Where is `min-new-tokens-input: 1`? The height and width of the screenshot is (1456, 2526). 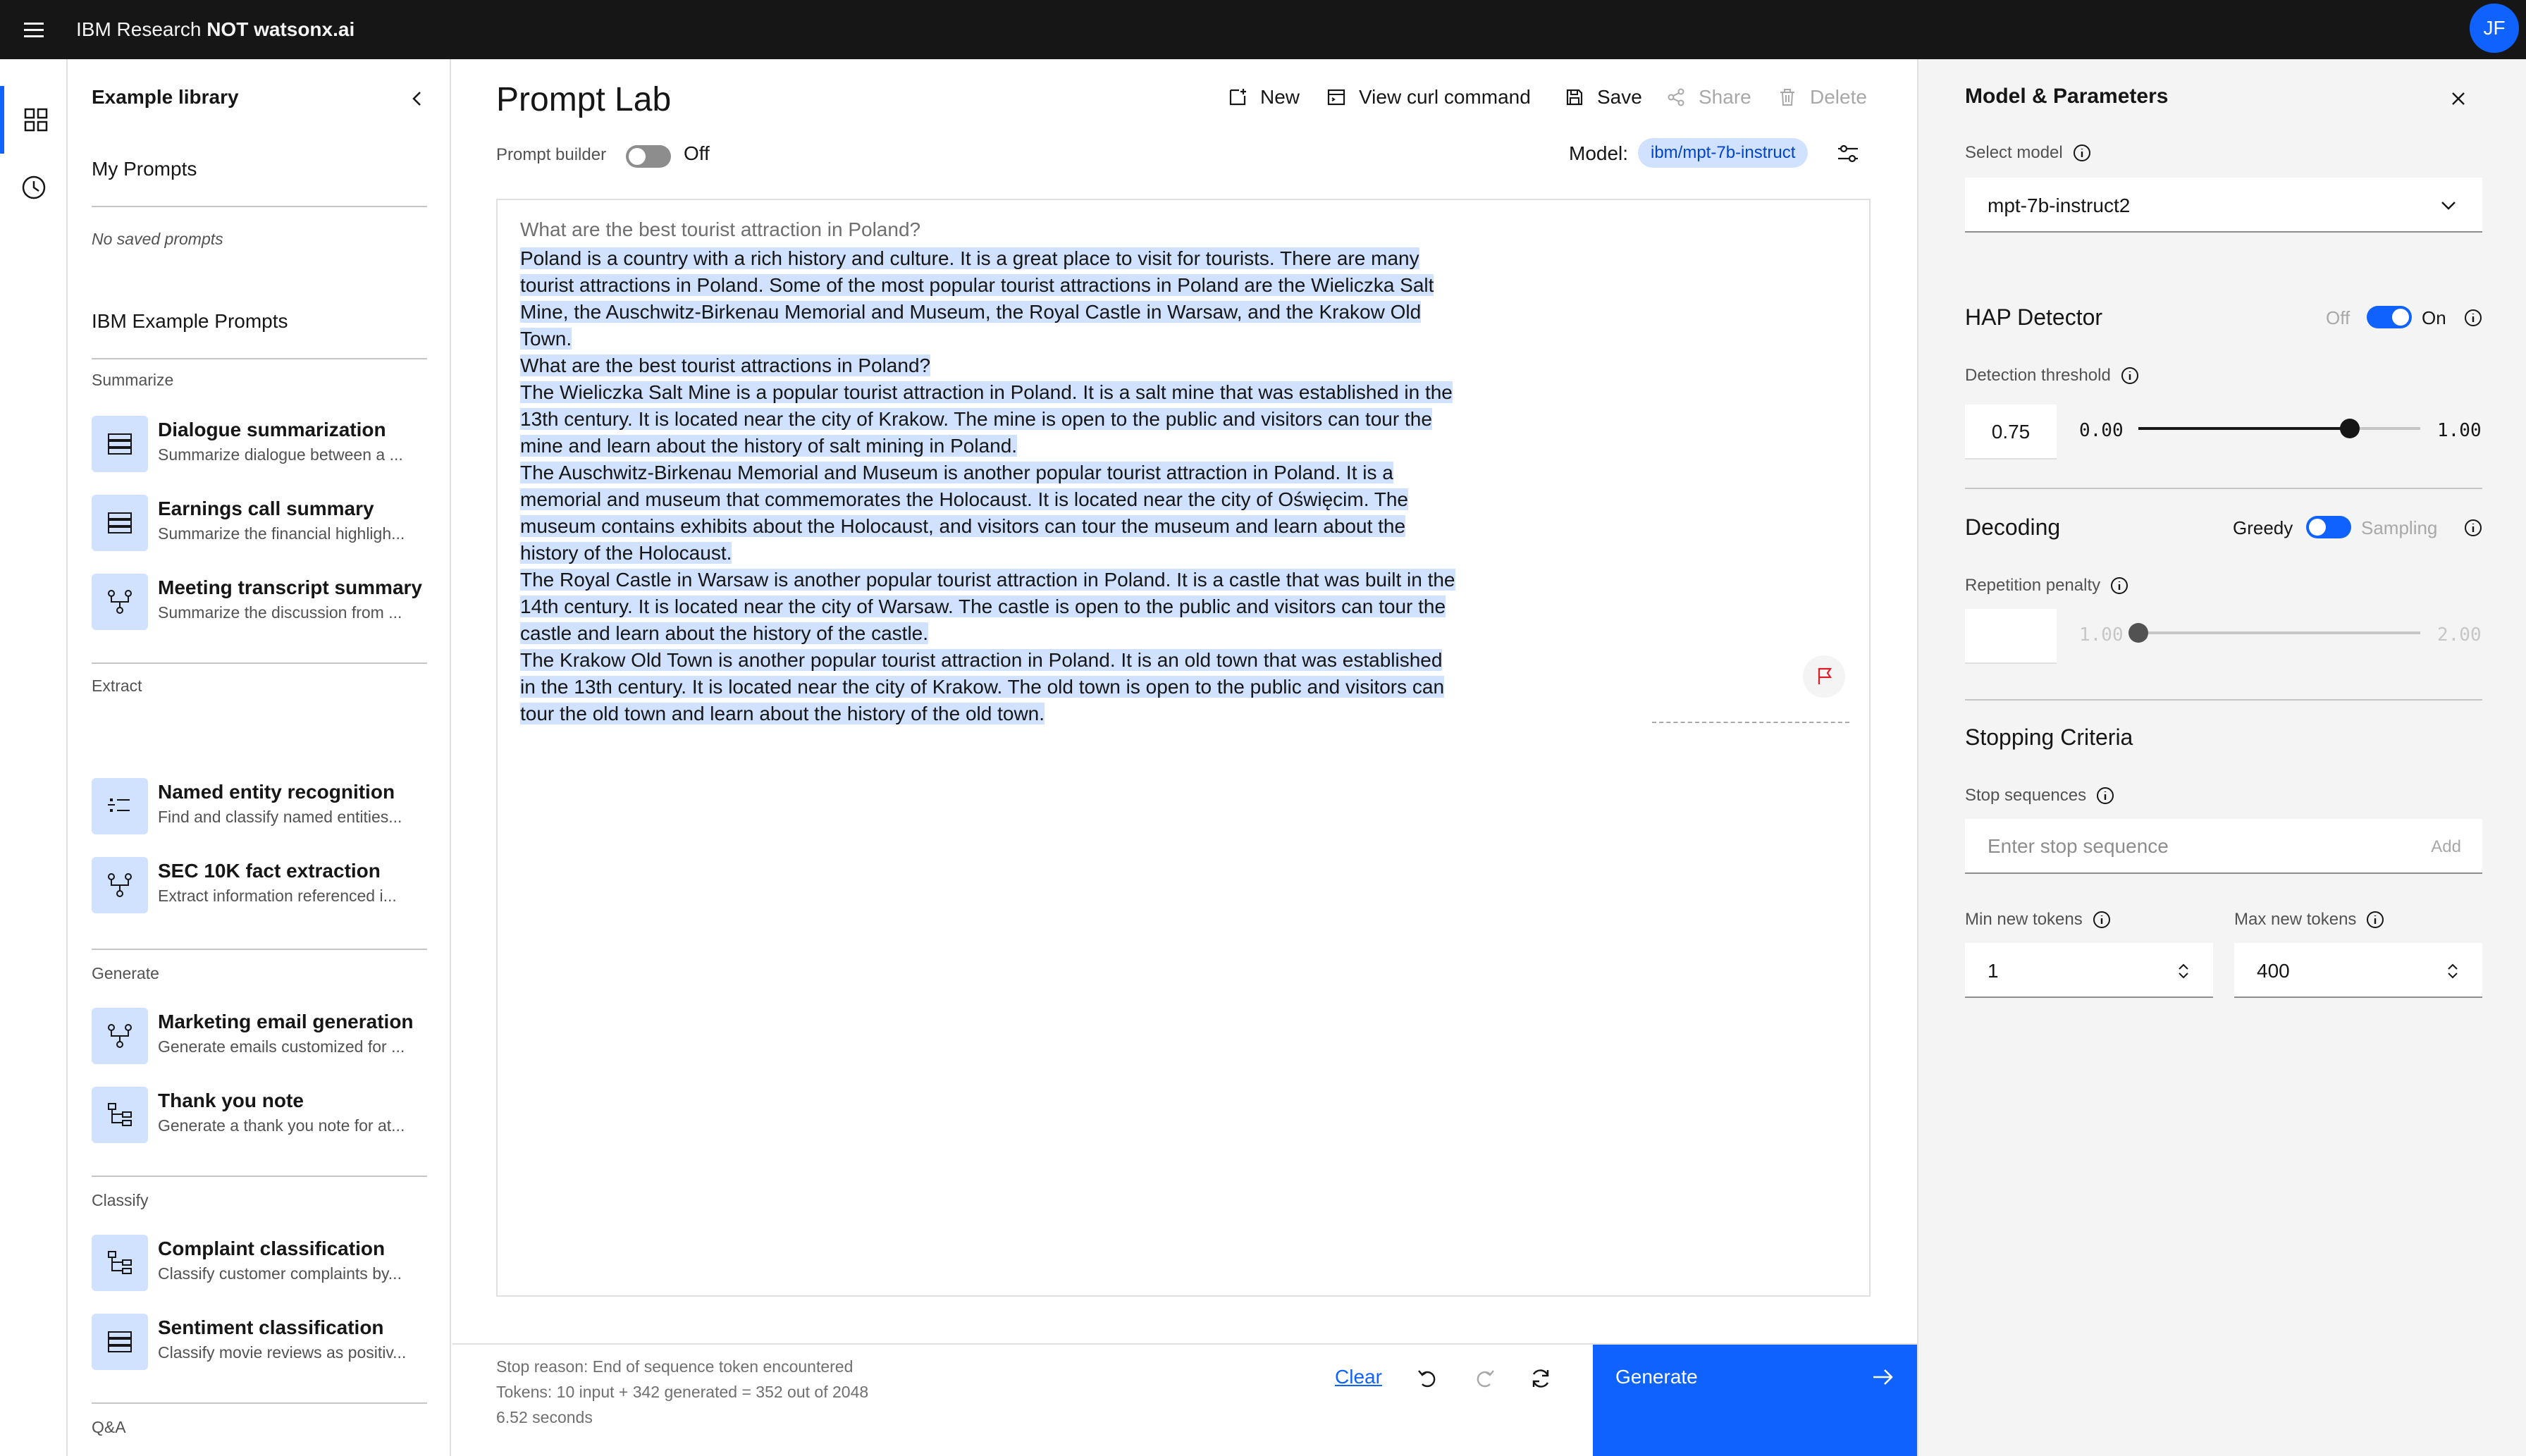 min-new-tokens-input: 1 is located at coordinates (2089, 970).